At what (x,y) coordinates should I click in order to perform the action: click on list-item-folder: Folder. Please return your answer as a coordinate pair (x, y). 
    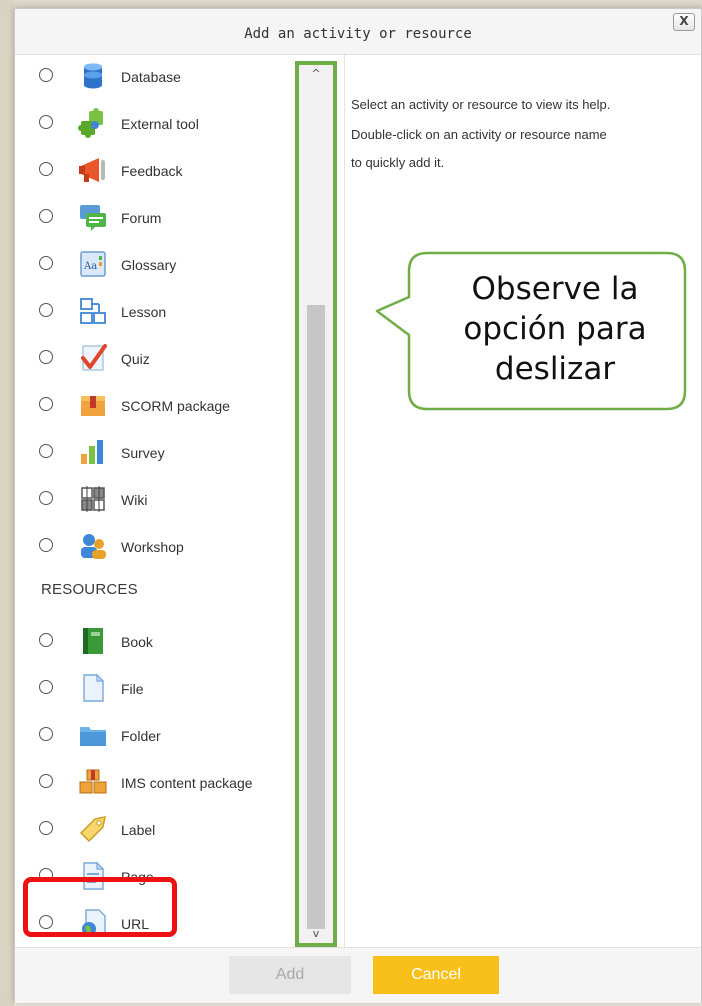
    Looking at the image, I should click on (155, 735).